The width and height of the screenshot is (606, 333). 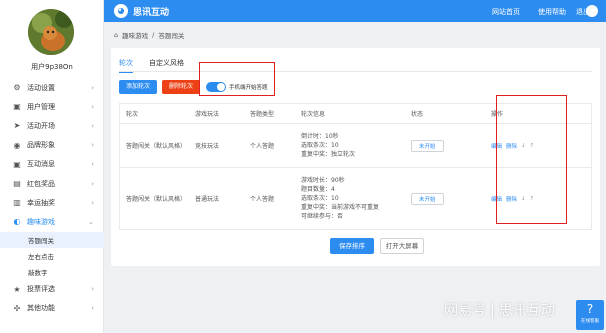 I want to click on game-mode: 竞技玩法, so click(x=207, y=146).